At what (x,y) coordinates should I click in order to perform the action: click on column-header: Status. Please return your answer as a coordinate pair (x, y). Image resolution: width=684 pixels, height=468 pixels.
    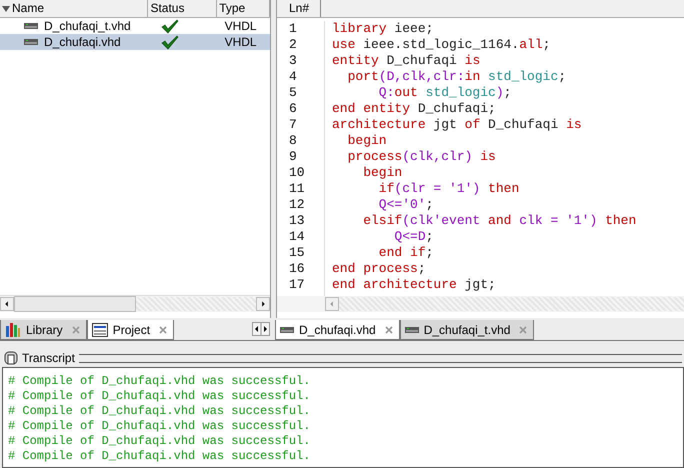
    Looking at the image, I should click on (183, 8).